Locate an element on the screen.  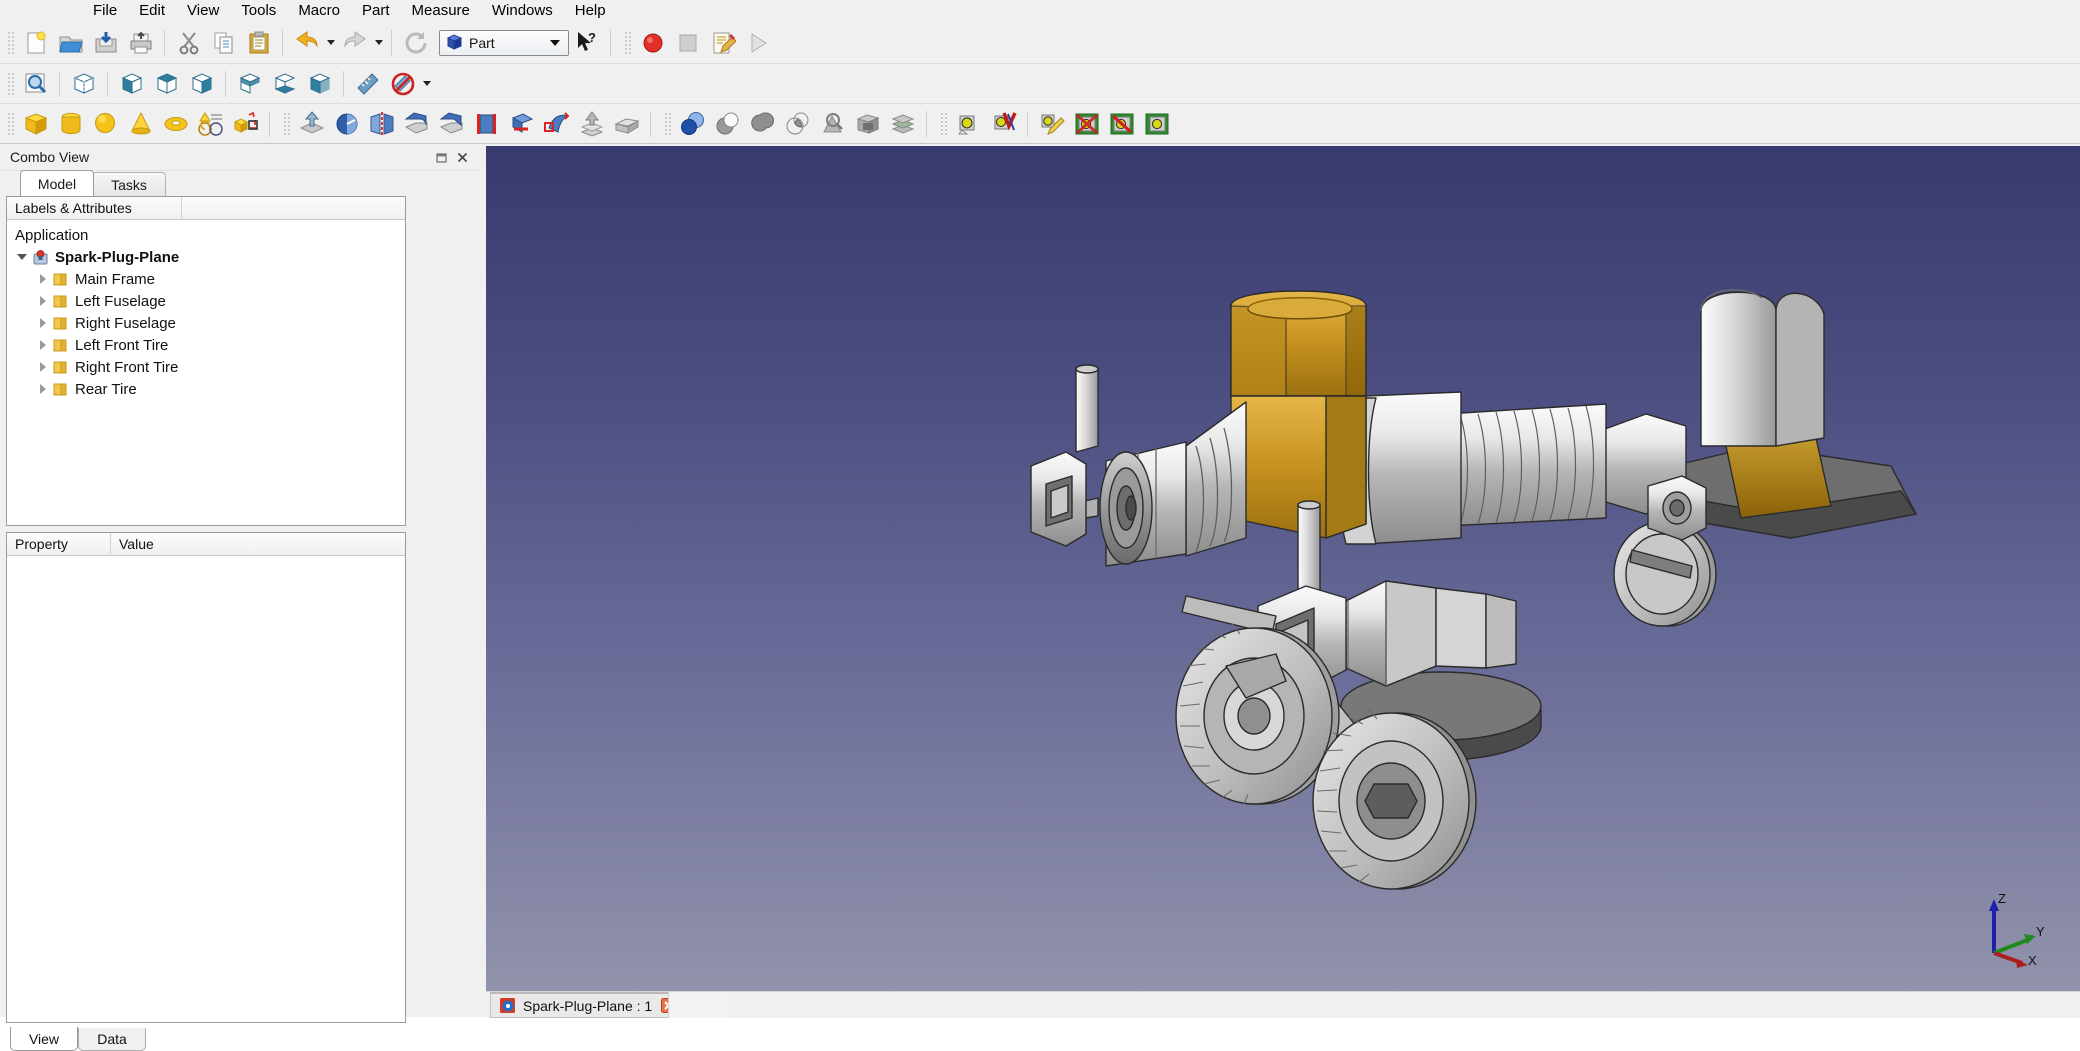
undo-button is located at coordinates (306, 42).